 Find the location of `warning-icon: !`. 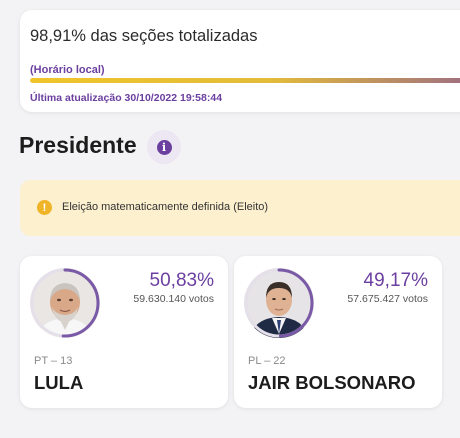

warning-icon: ! is located at coordinates (44, 207).